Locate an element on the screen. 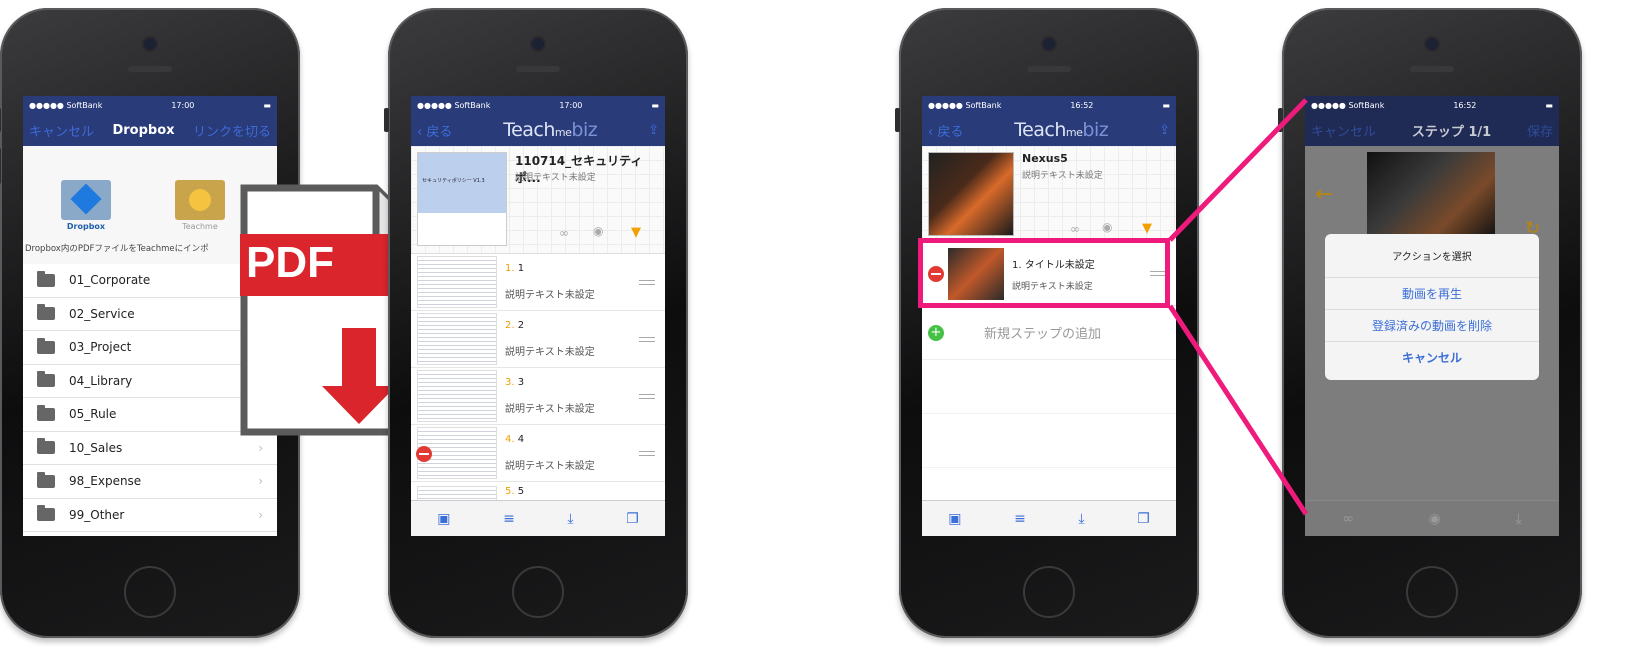  video-preview is located at coordinates (1431, 195).